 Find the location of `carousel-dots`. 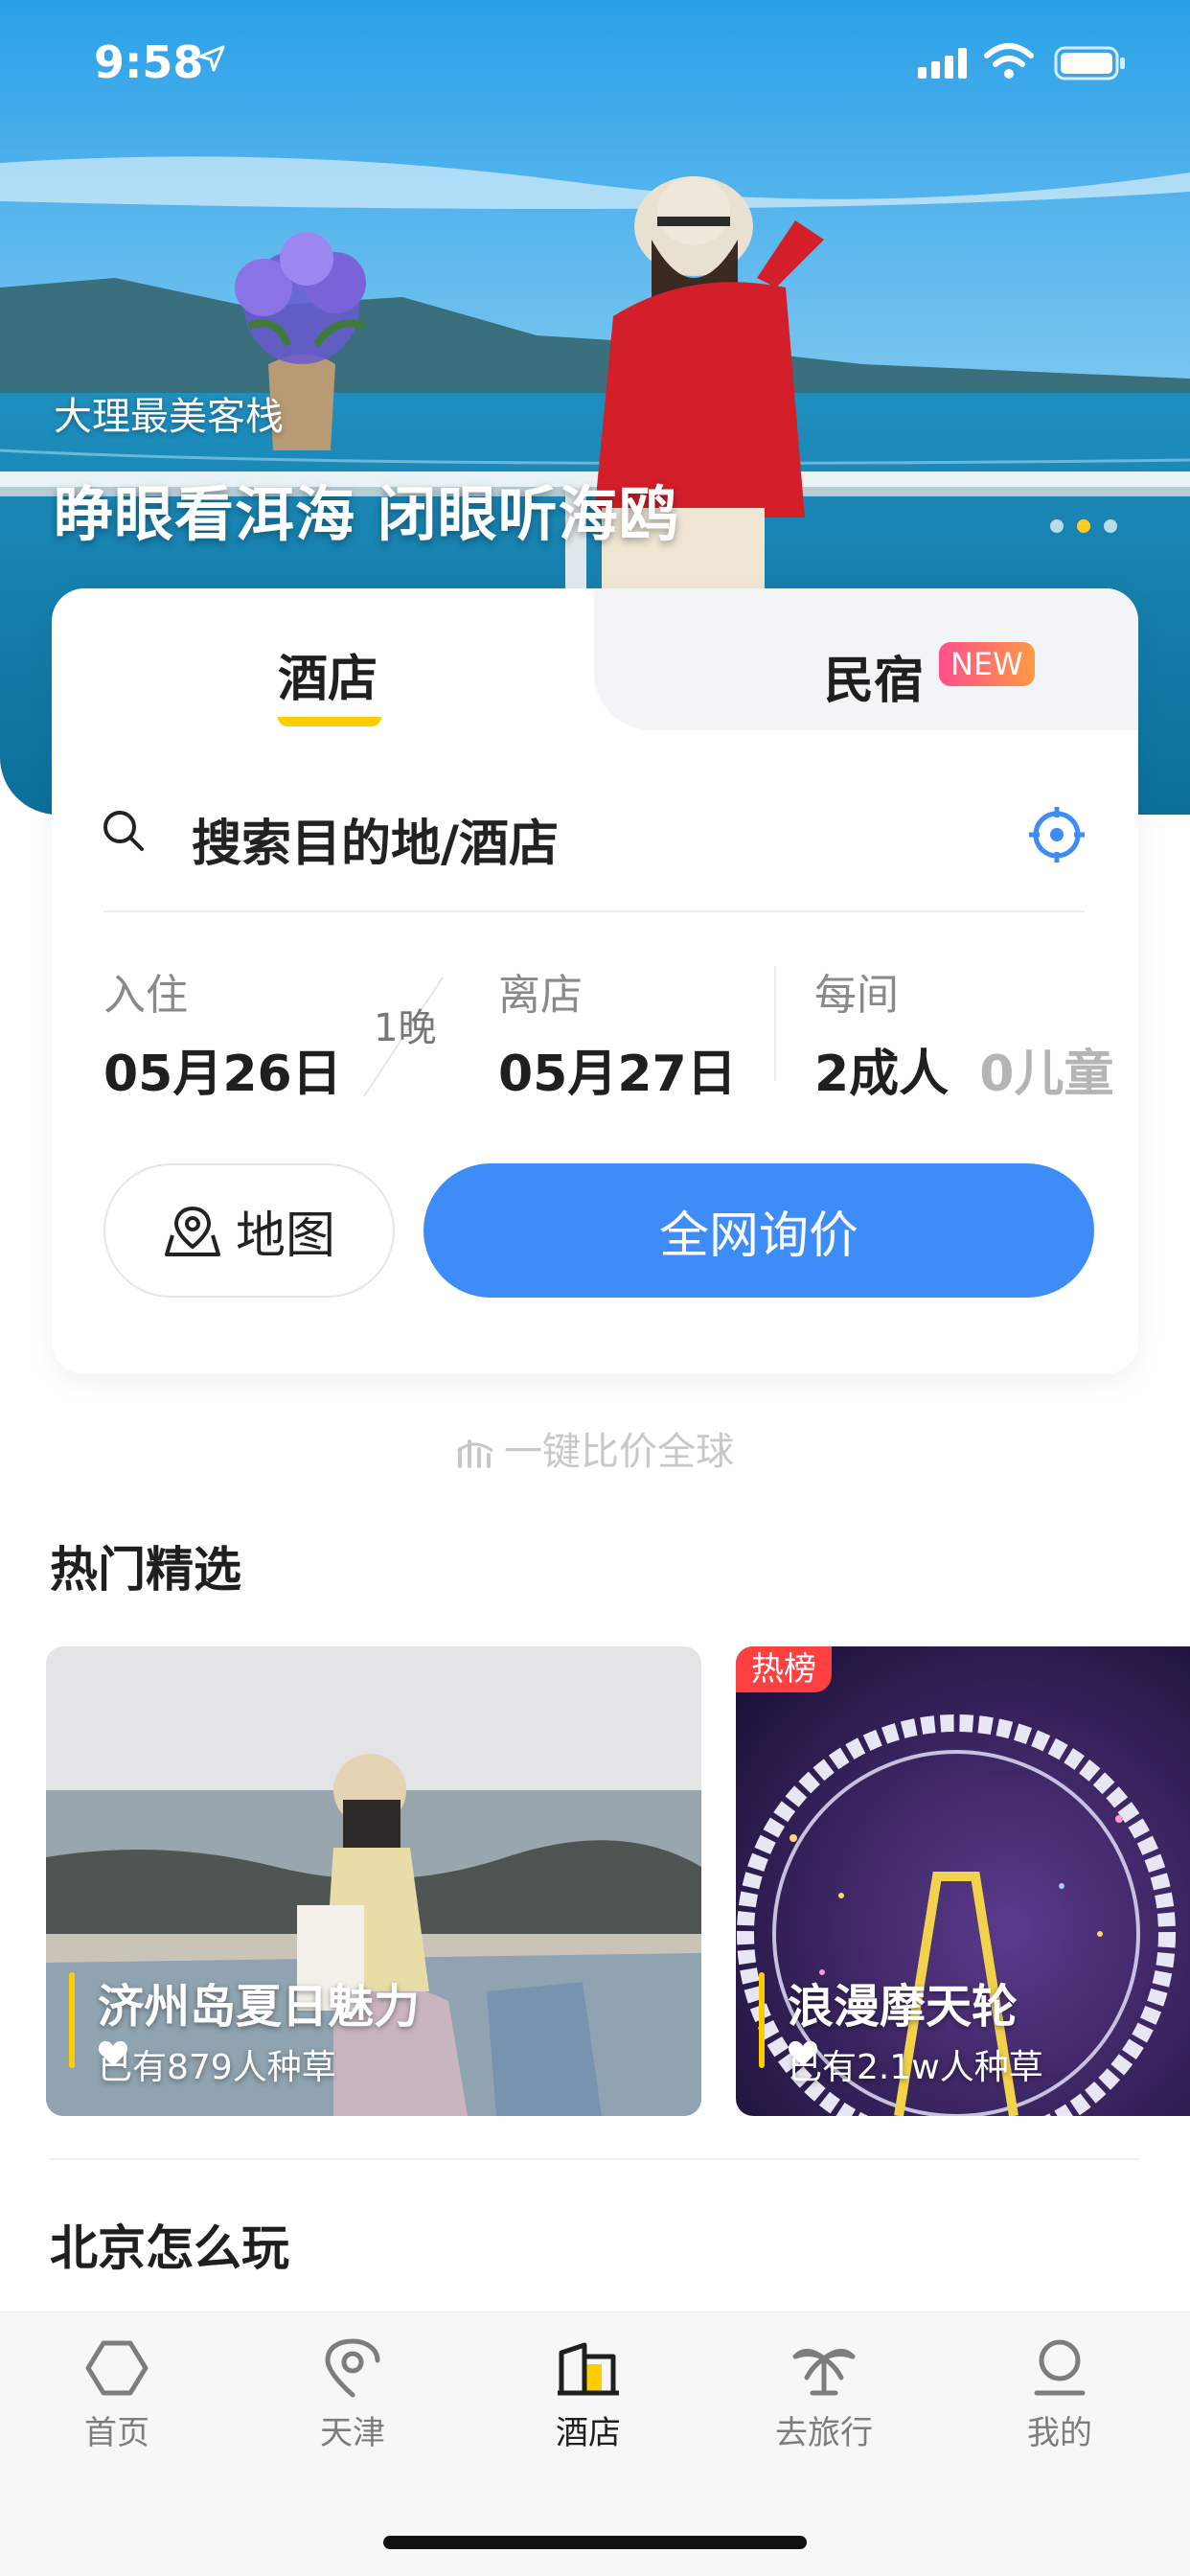

carousel-dots is located at coordinates (1083, 526).